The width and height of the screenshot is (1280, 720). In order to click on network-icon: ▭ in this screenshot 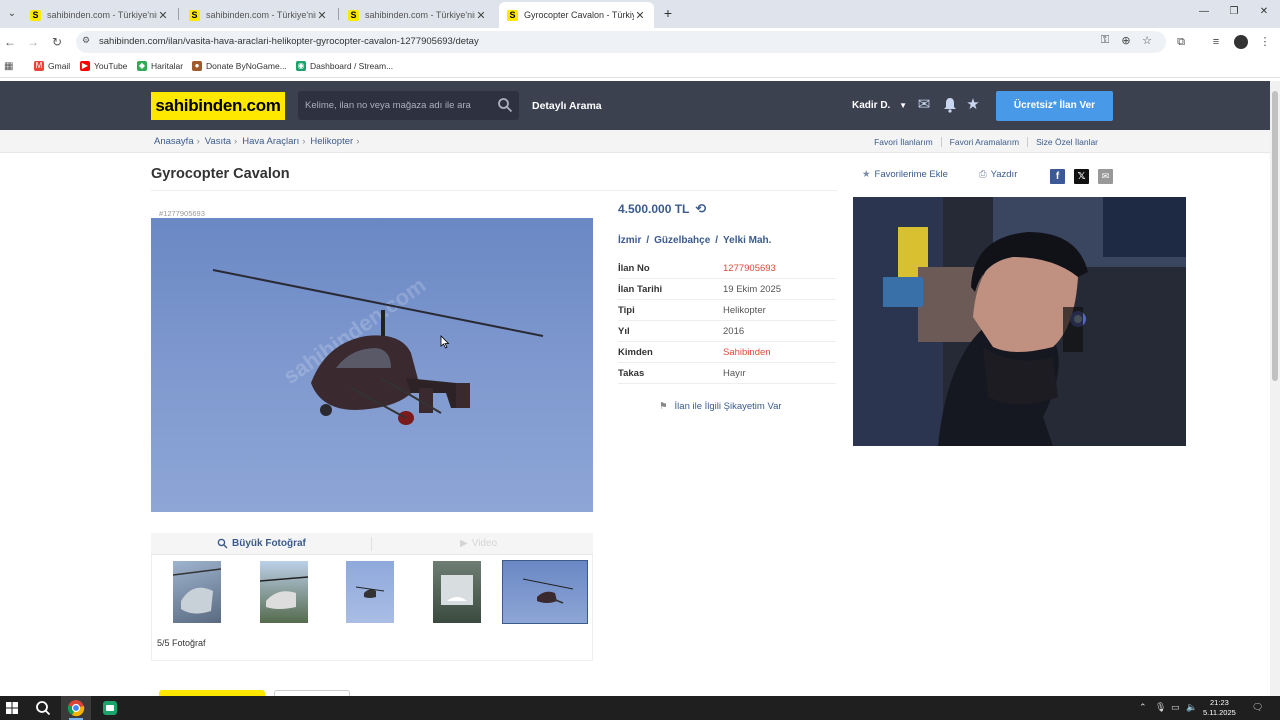, I will do `click(1175, 707)`.